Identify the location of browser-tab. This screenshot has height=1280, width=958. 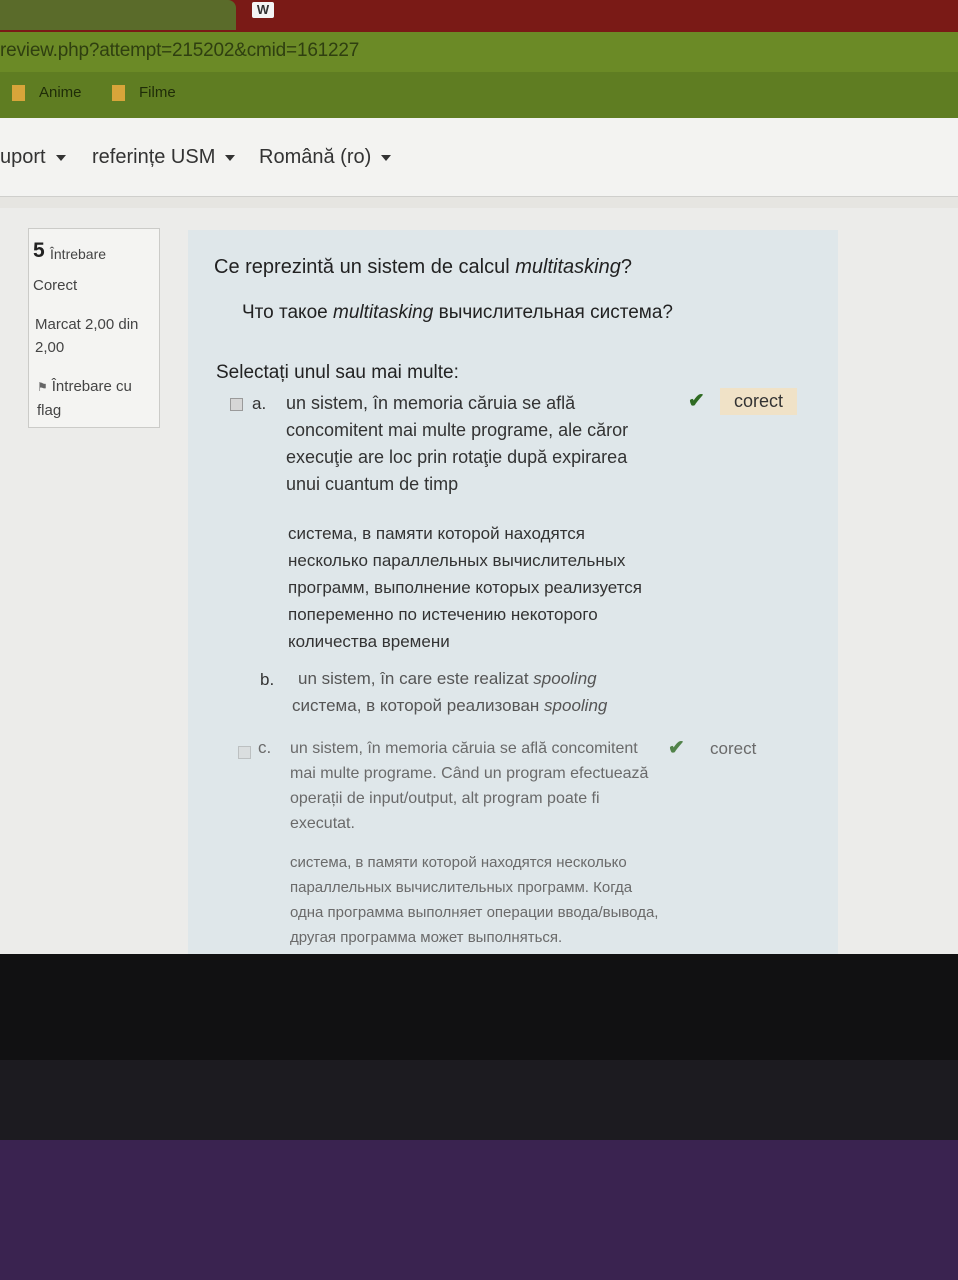
(392, 14).